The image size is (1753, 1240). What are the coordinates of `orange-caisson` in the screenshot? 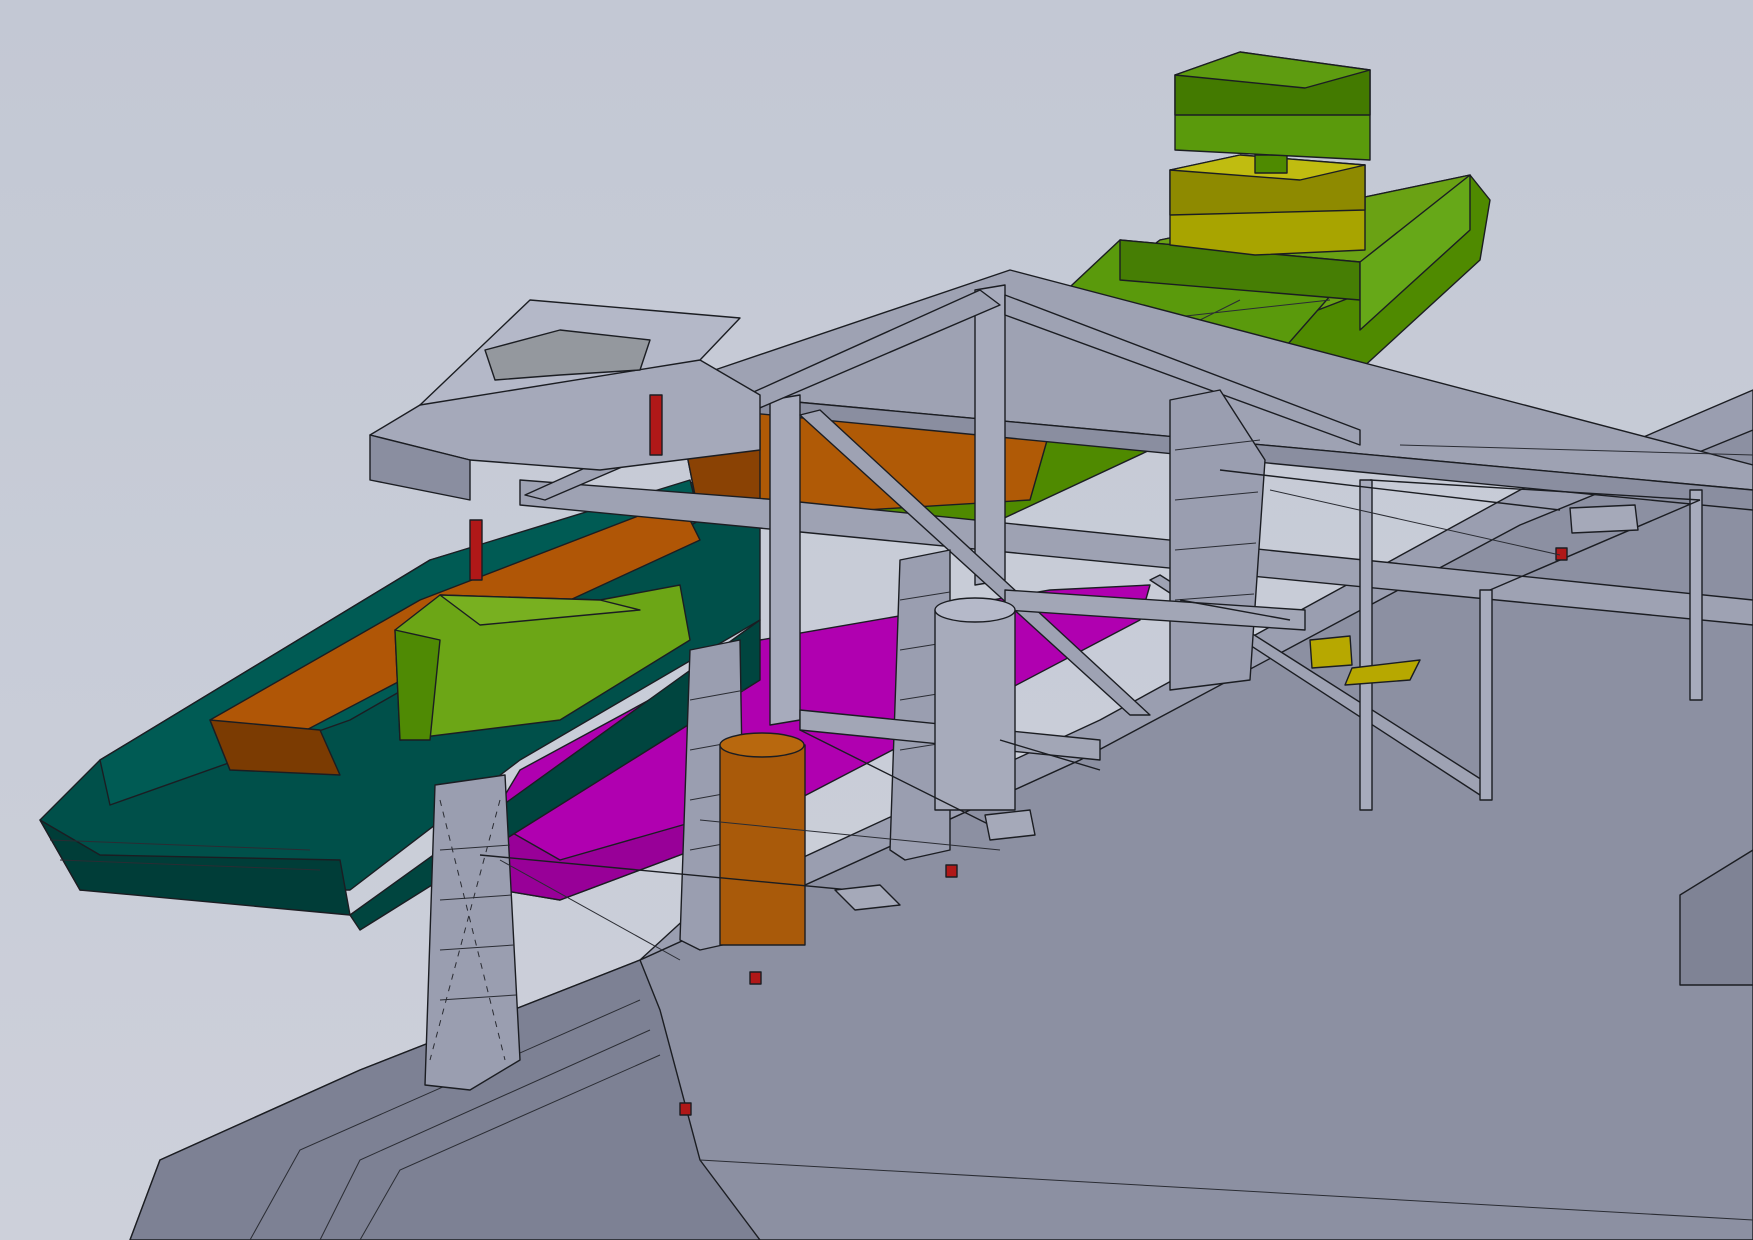 It's located at (762, 839).